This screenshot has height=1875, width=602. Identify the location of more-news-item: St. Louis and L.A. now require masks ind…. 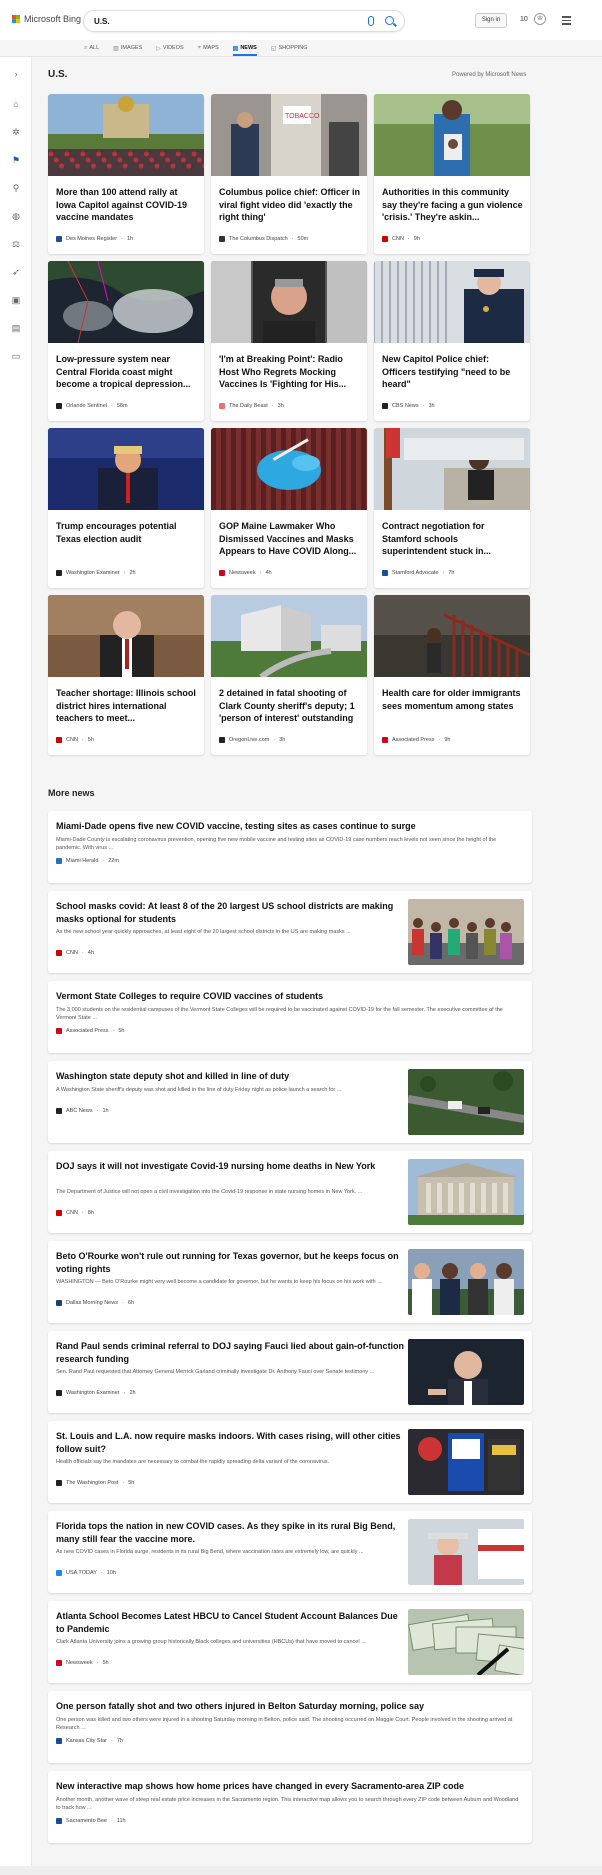
(290, 1462).